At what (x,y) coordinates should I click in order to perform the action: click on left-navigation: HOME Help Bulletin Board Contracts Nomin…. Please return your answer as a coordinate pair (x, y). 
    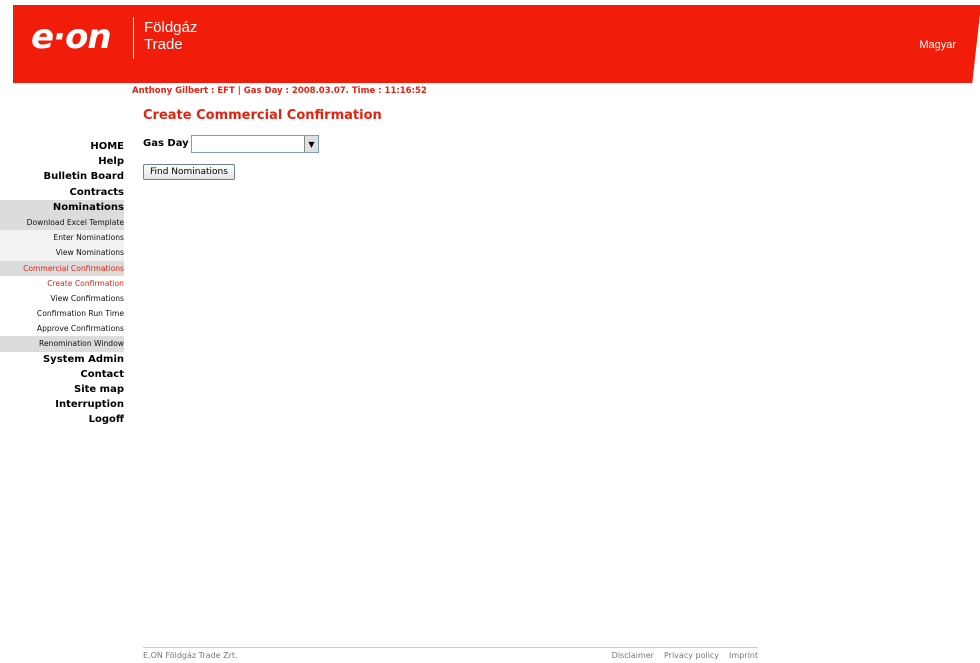
    Looking at the image, I should click on (62, 283).